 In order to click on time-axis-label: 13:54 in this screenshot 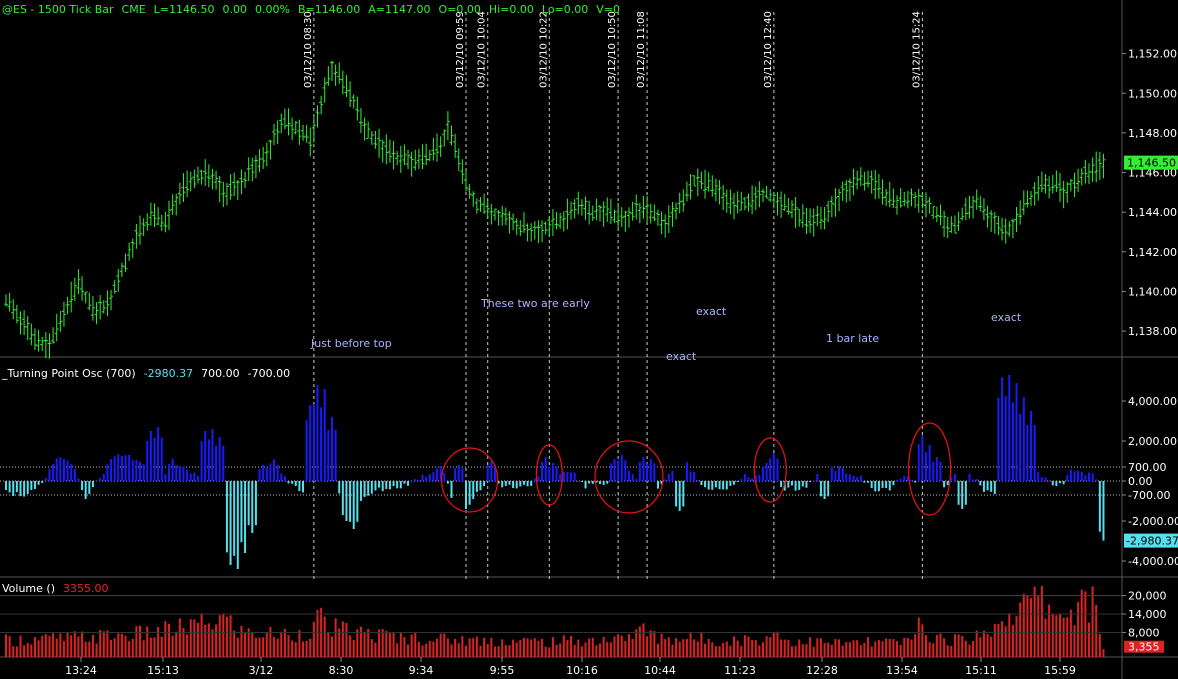, I will do `click(902, 670)`.